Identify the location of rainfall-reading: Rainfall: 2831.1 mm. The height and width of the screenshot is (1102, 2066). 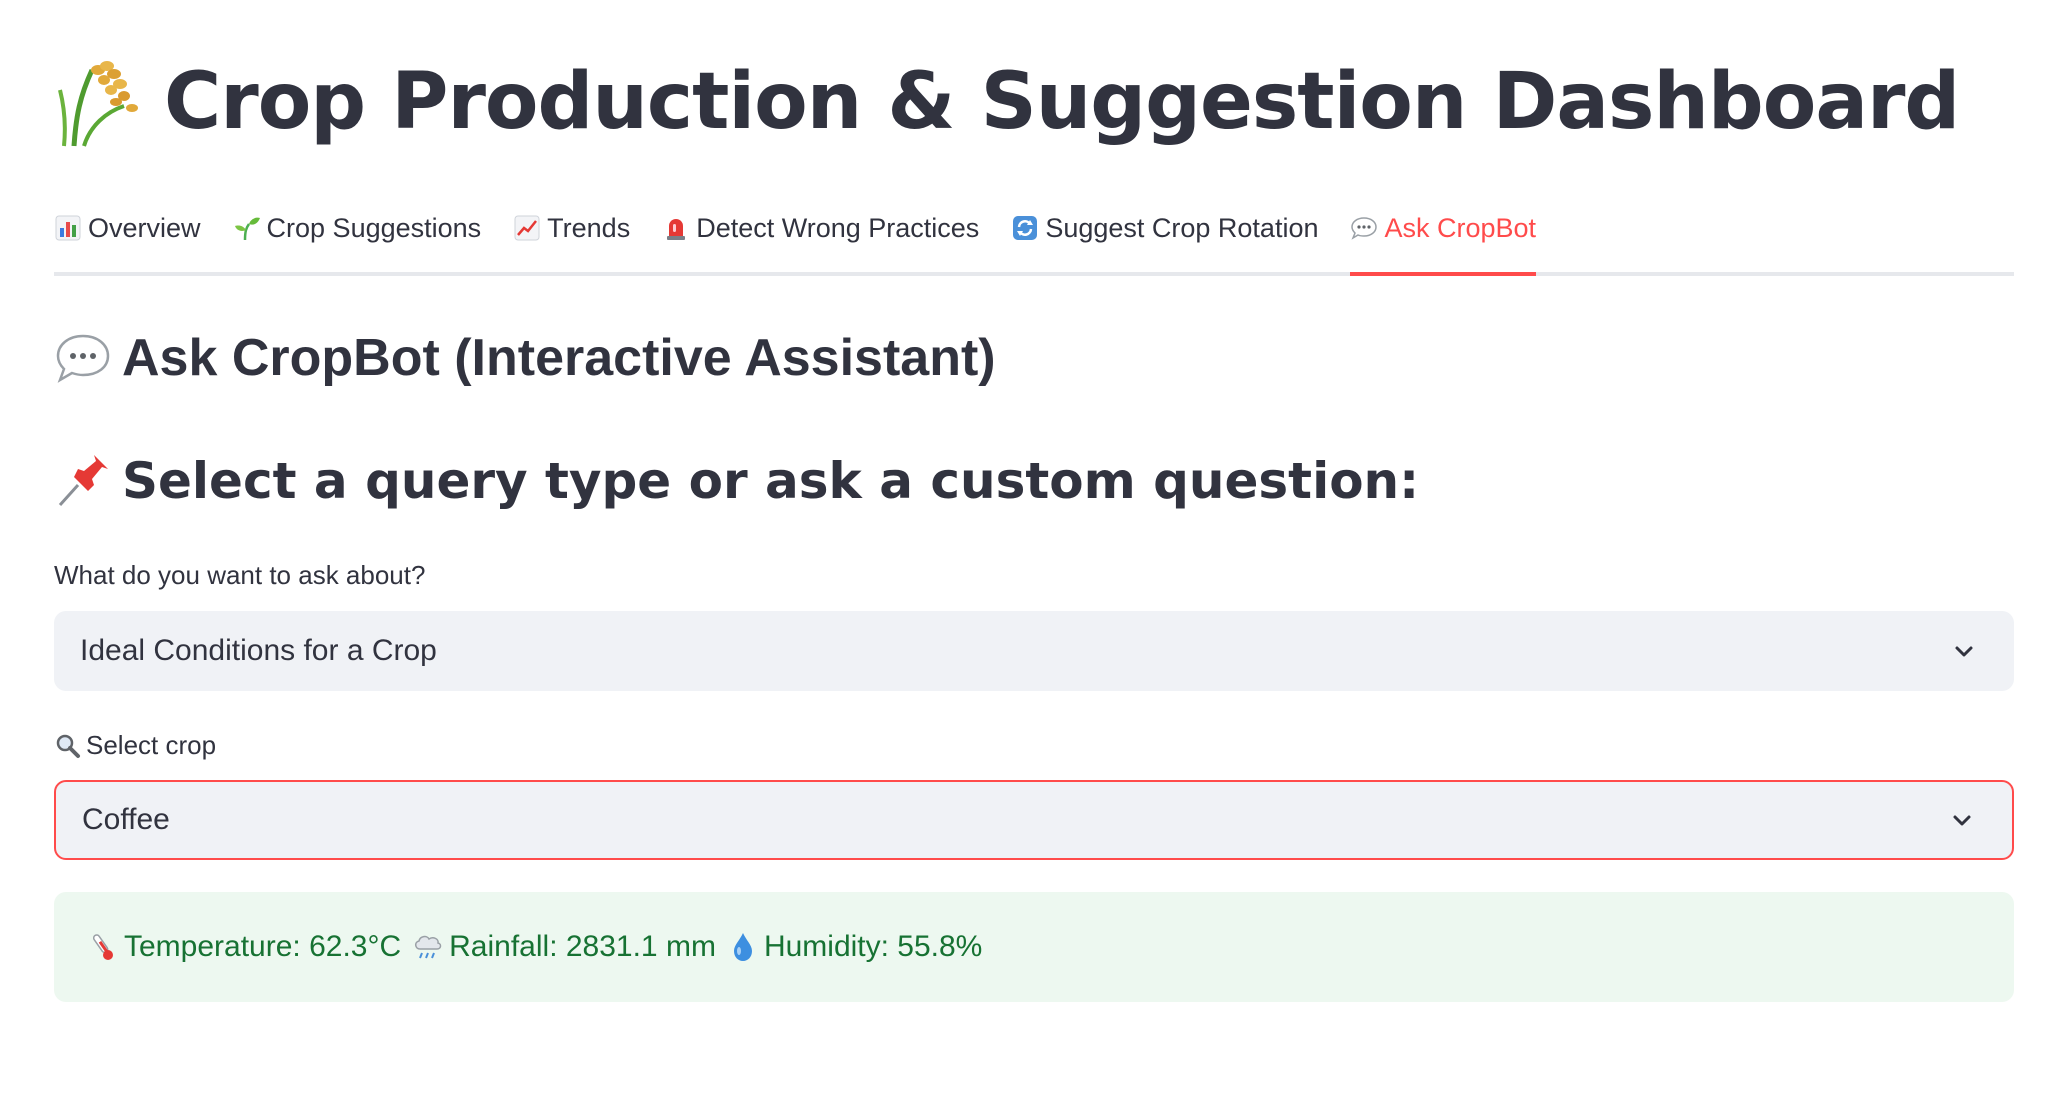
(563, 947).